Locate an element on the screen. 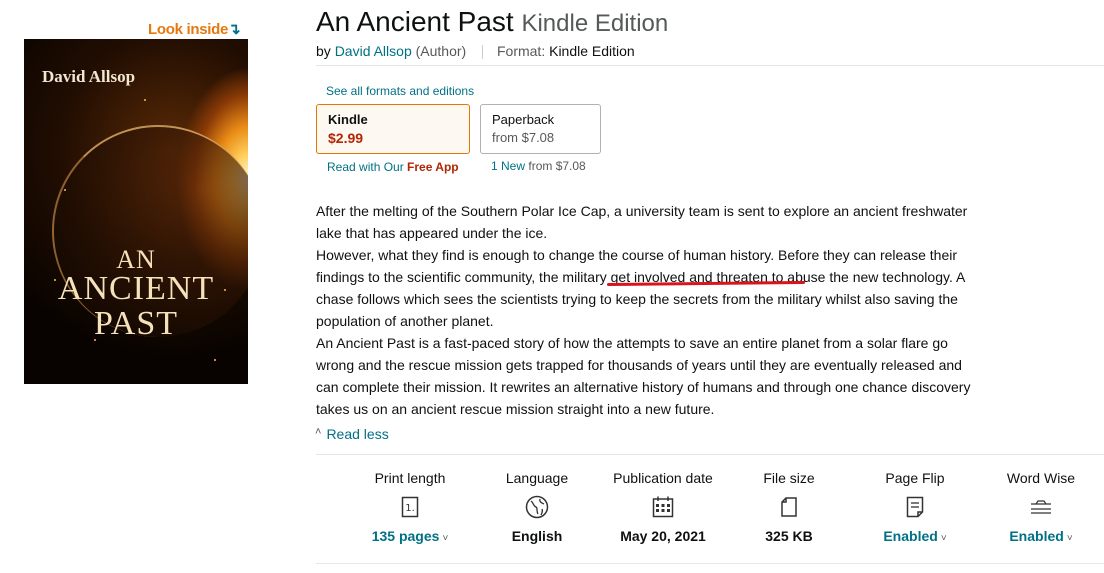  print-length-icon: 1. is located at coordinates (410, 507).